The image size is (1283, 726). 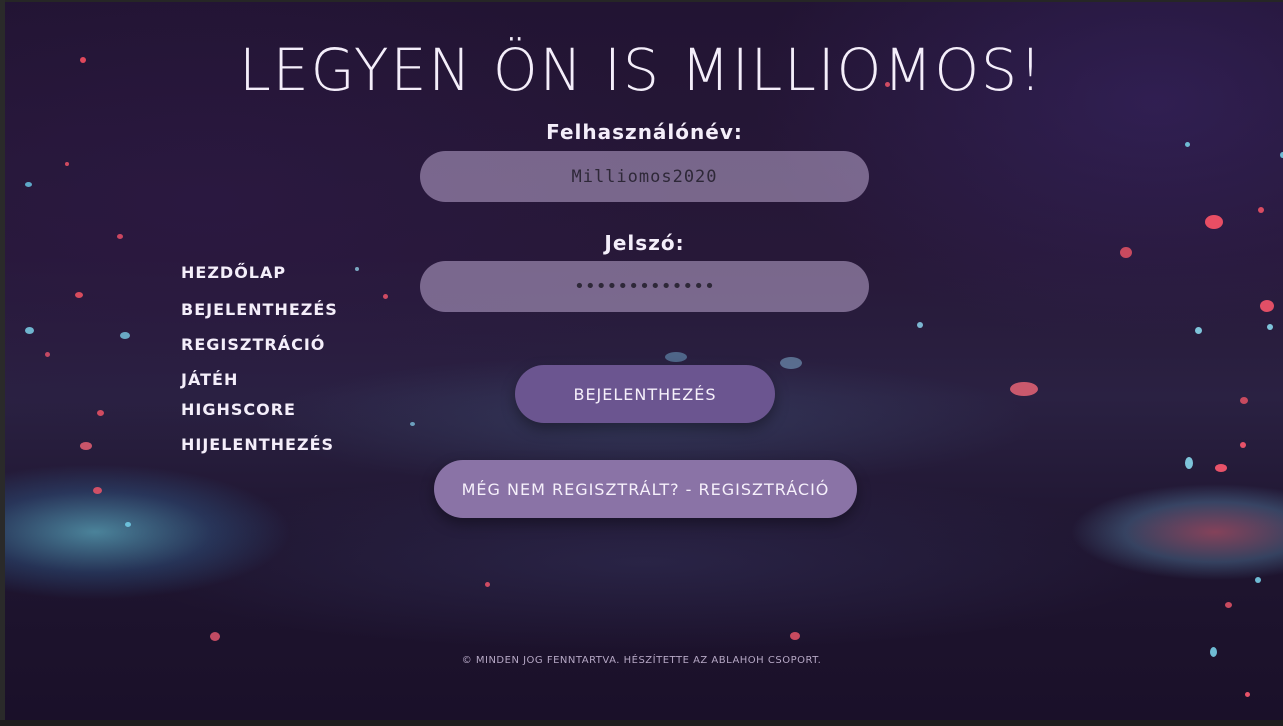 I want to click on nav-item-home: Hezdőlap, so click(x=233, y=272).